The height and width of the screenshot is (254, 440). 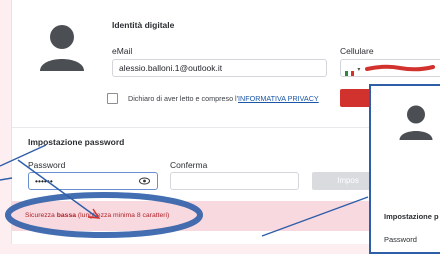 I want to click on overlay-avatar-icon, so click(x=416, y=122).